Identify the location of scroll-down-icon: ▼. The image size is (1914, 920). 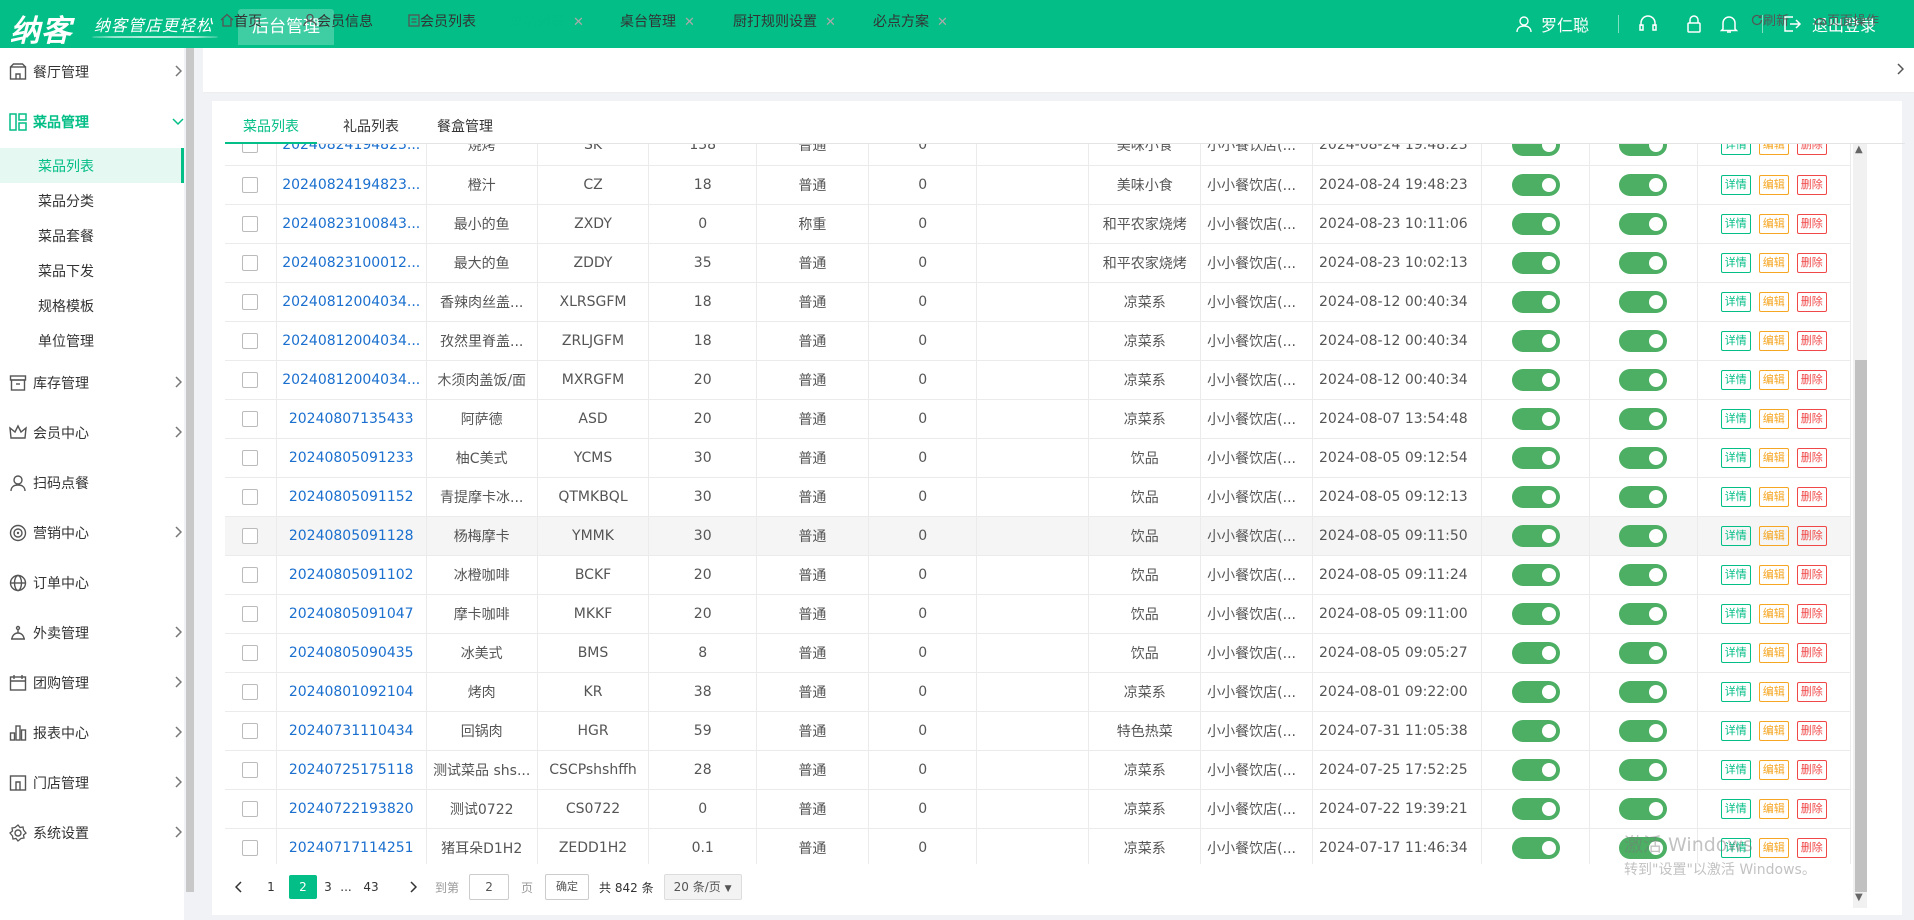
(1859, 897).